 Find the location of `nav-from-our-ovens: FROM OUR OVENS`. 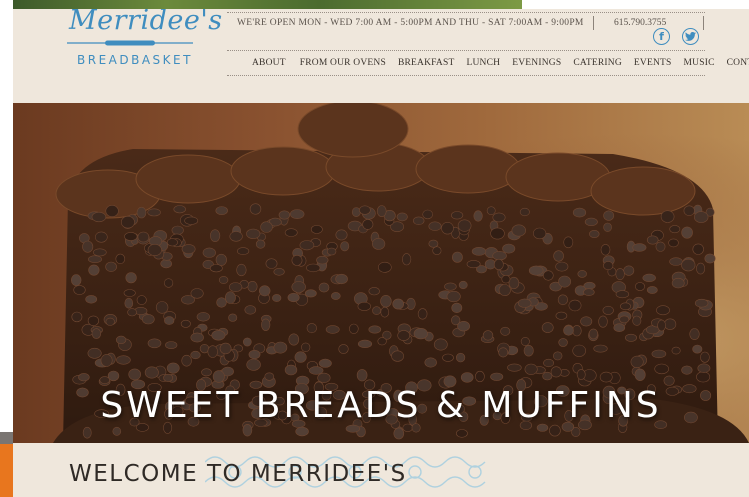

nav-from-our-ovens: FROM OUR OVENS is located at coordinates (343, 63).